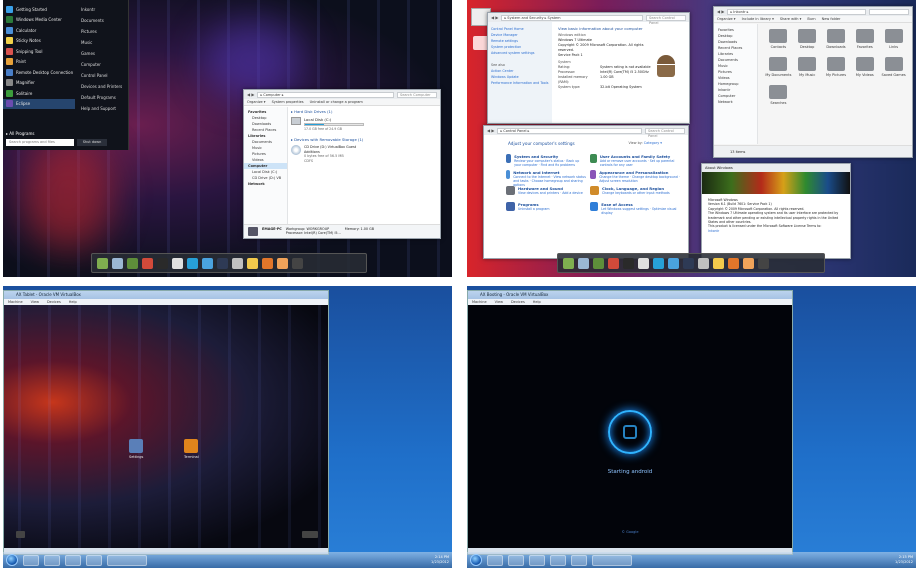  What do you see at coordinates (811, 19) in the screenshot?
I see `toolbar-button: Burn` at bounding box center [811, 19].